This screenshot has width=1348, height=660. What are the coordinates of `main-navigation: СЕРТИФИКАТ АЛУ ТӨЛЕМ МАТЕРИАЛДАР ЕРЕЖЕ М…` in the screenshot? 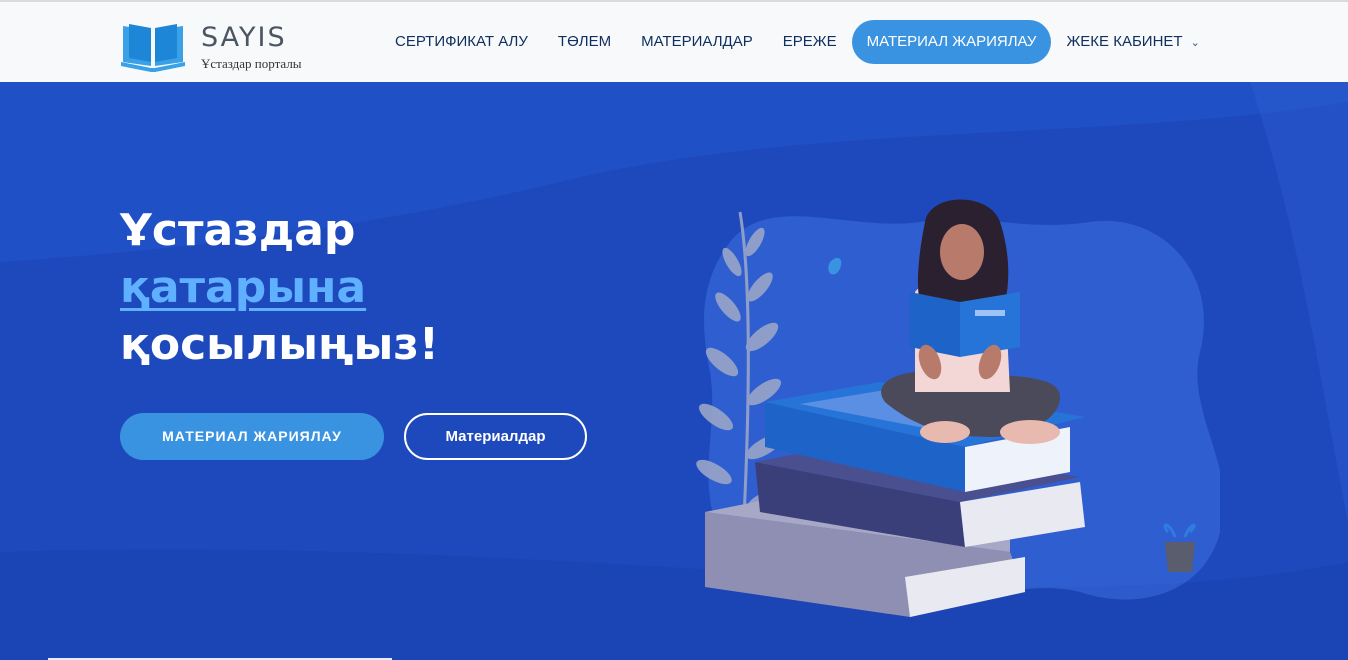 It's located at (797, 42).